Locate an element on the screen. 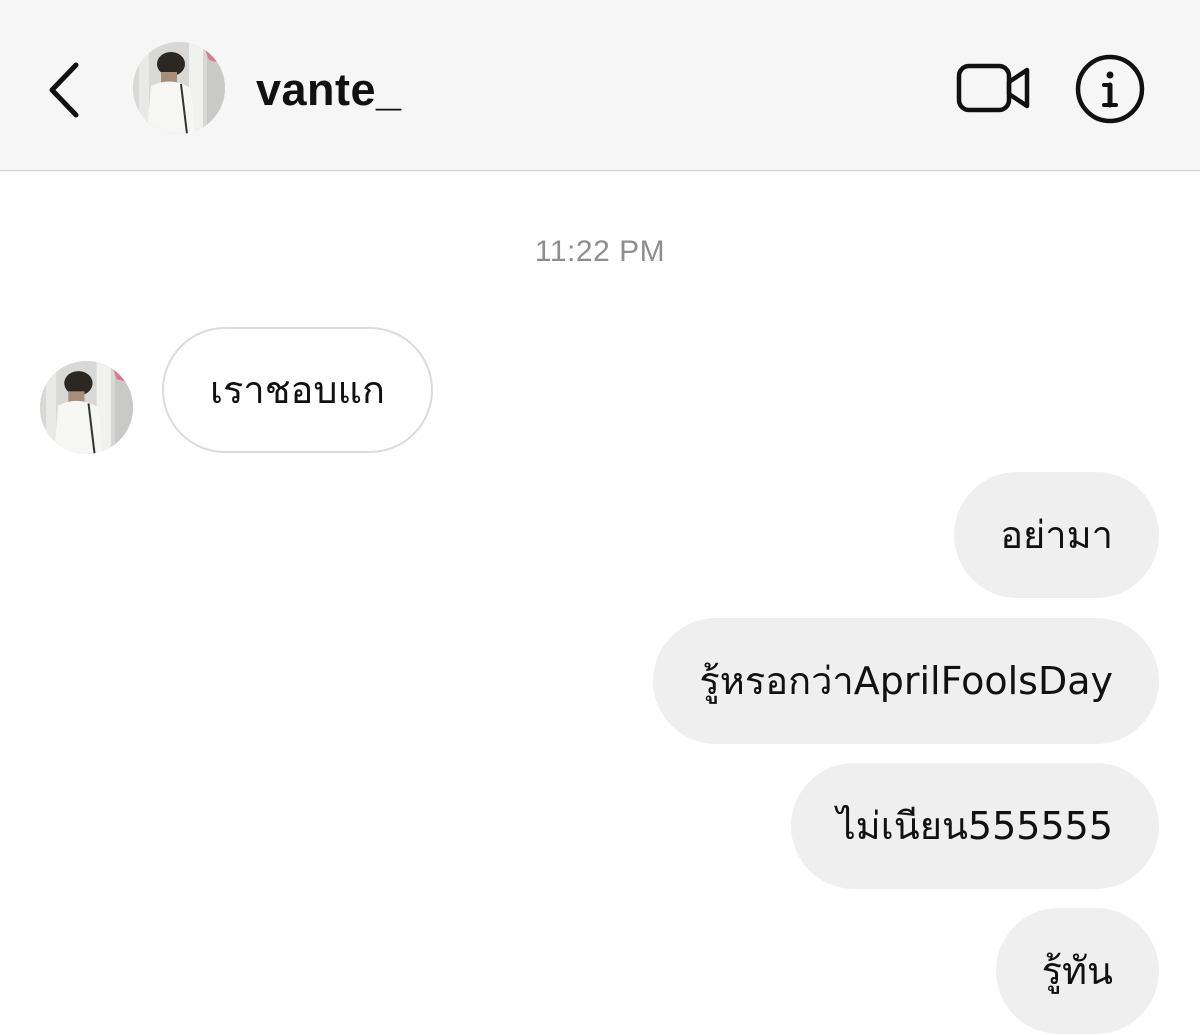  chevron-left-icon is located at coordinates (64, 90).